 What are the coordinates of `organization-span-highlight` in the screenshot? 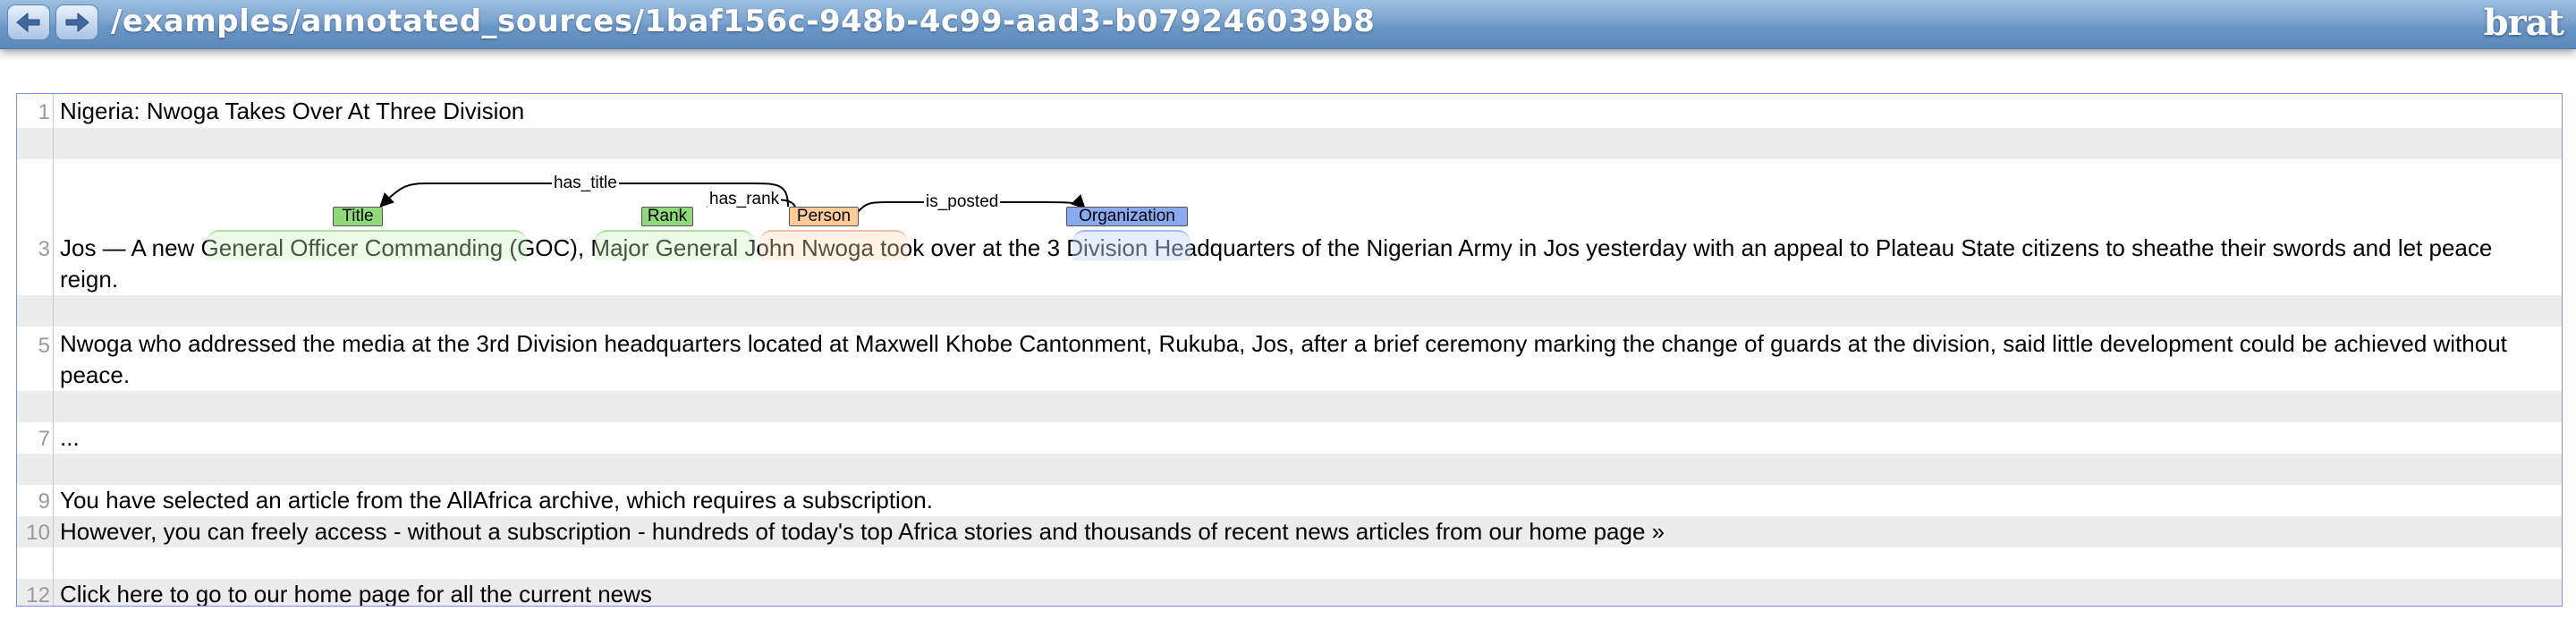 It's located at (1131, 245).